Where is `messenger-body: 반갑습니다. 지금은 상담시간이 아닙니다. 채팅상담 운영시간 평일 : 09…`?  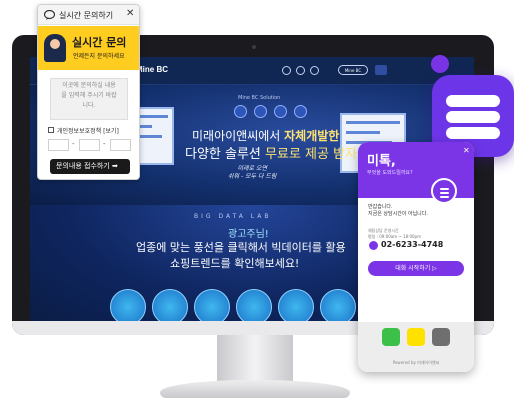
messenger-body: 반갑습니다. 지금은 상담시간이 아닙니다. 채팅상담 운영시간 평일 : 09… is located at coordinates (416, 260).